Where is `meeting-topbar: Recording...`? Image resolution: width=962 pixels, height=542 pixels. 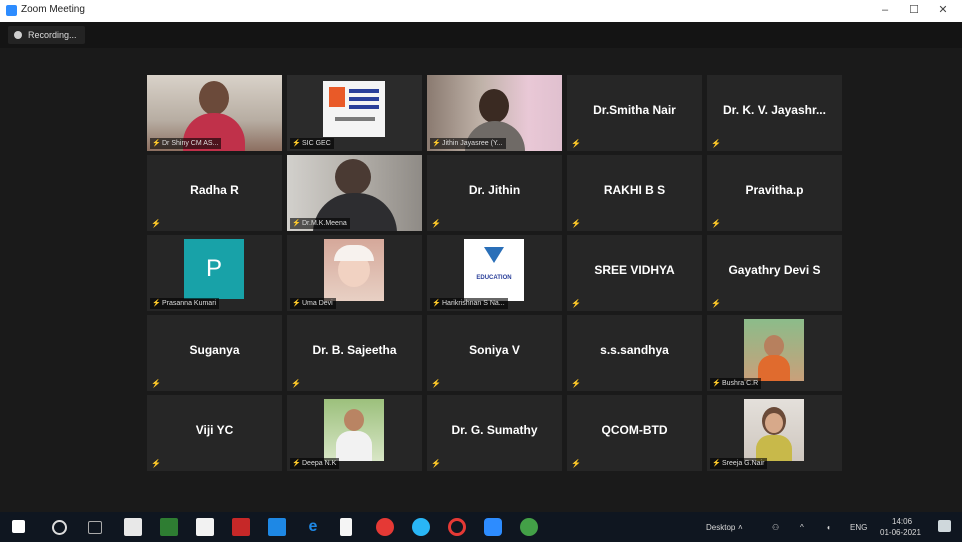
meeting-topbar: Recording... is located at coordinates (481, 35).